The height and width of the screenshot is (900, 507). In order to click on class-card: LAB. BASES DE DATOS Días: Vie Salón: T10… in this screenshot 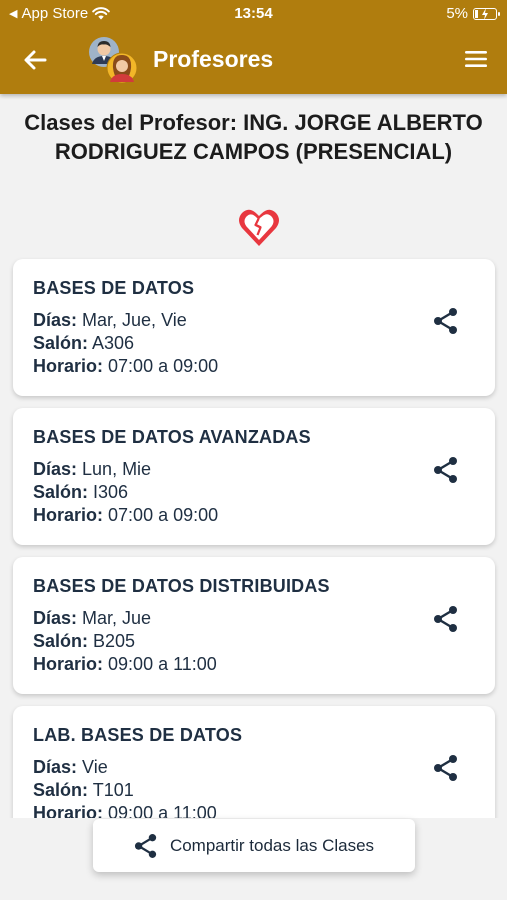, I will do `click(254, 762)`.